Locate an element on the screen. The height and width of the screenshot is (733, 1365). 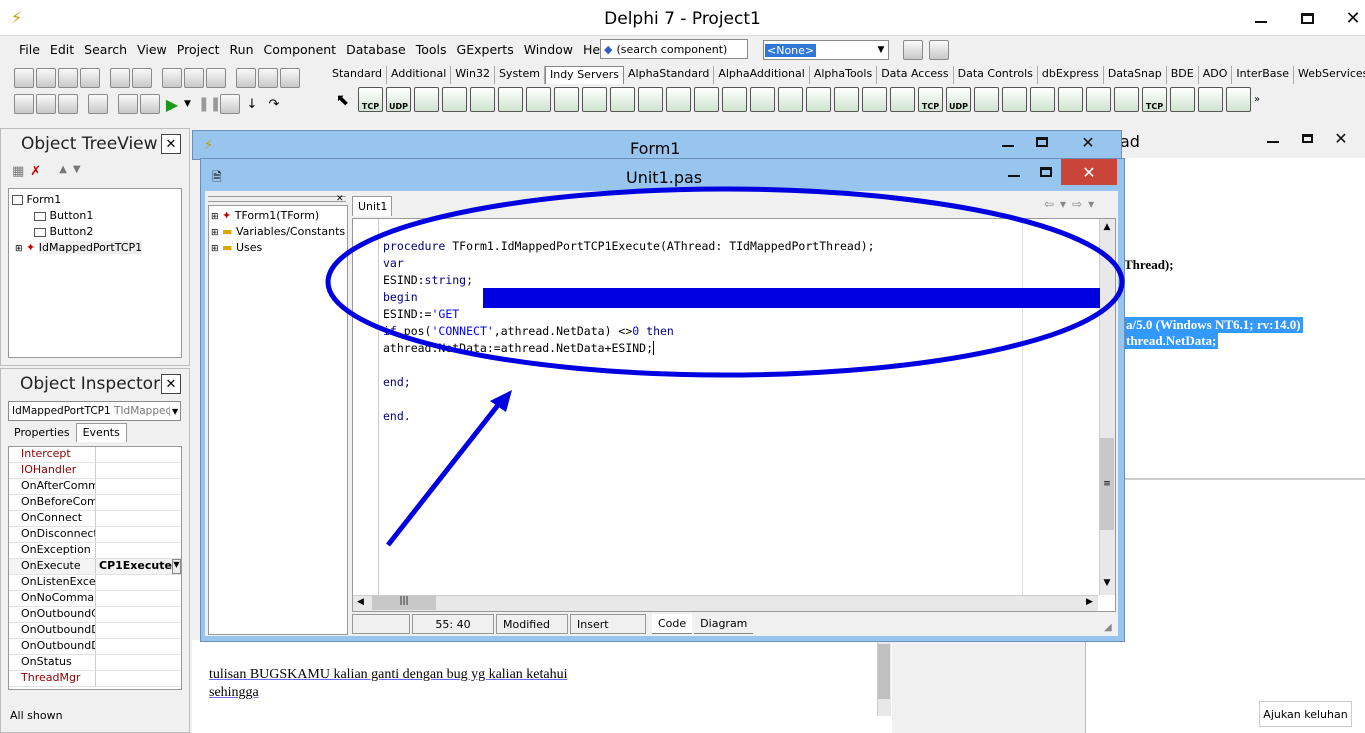
annotation-arrow is located at coordinates (445, 472).